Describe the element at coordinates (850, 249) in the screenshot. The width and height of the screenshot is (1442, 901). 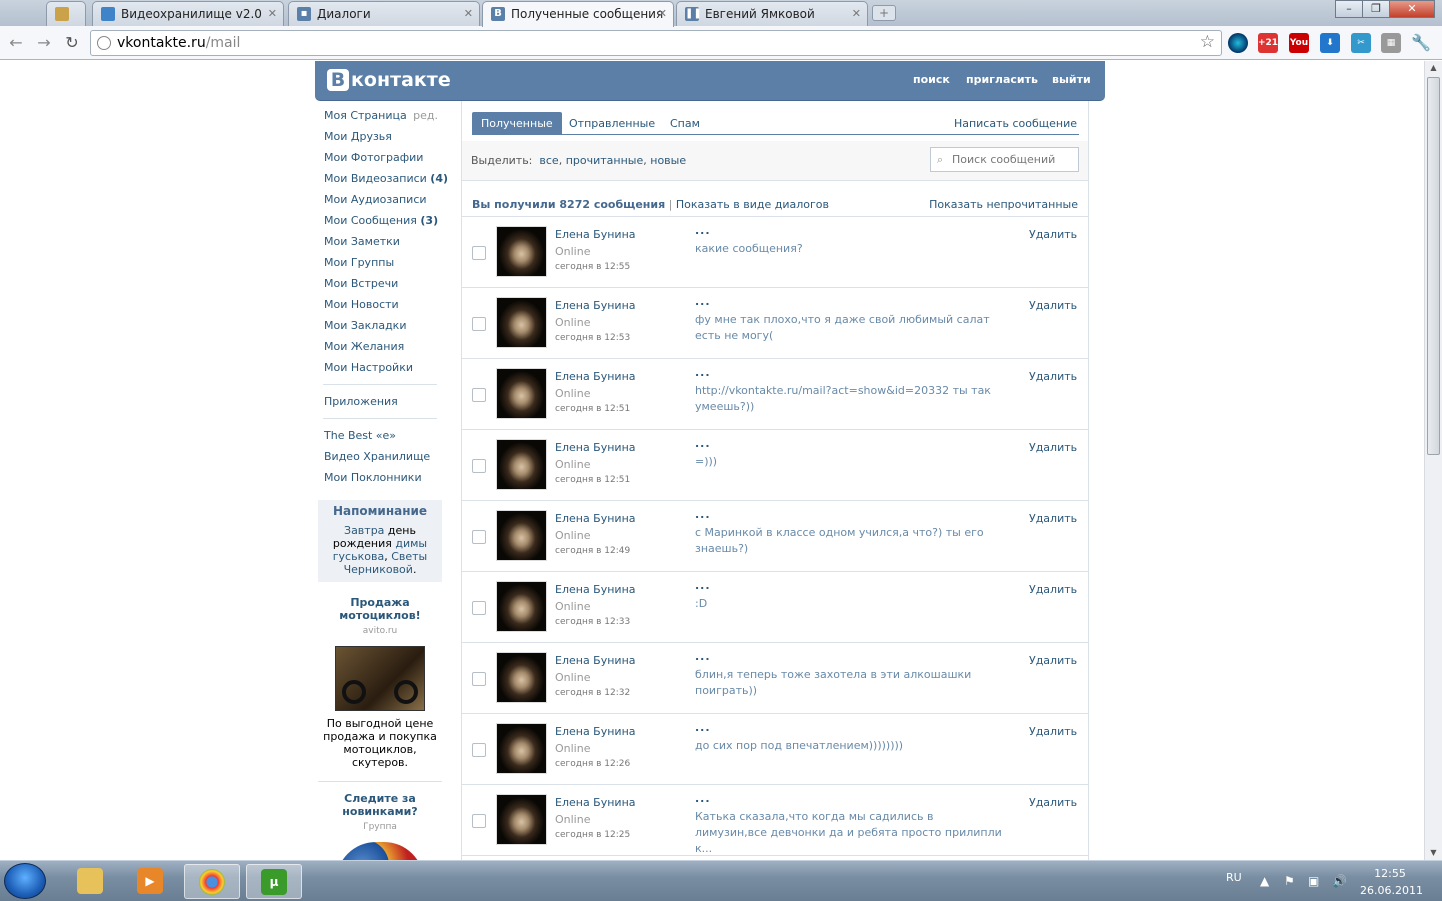
I see `message-preview: какие сообщения?` at that location.